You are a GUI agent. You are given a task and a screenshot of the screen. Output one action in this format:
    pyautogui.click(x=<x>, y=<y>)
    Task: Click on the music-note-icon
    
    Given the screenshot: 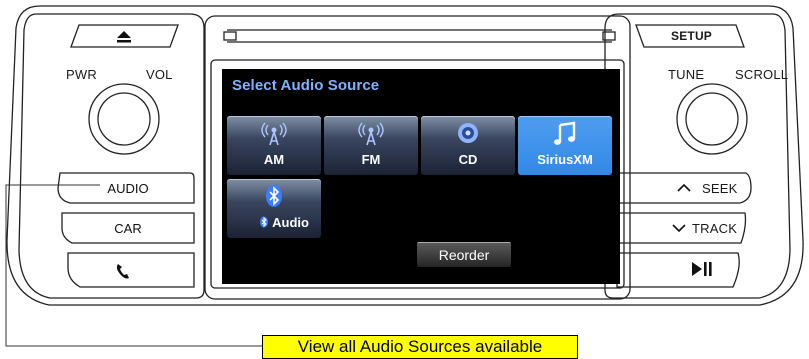 What is the action you would take?
    pyautogui.click(x=565, y=133)
    